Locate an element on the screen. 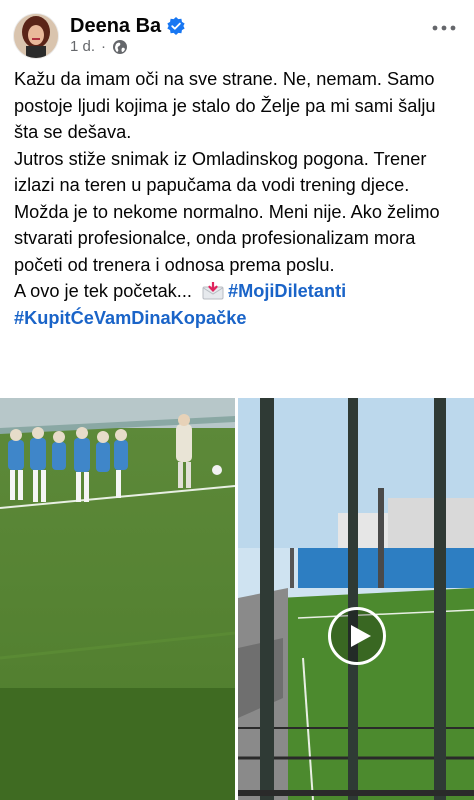  more-options-icon is located at coordinates (444, 28).